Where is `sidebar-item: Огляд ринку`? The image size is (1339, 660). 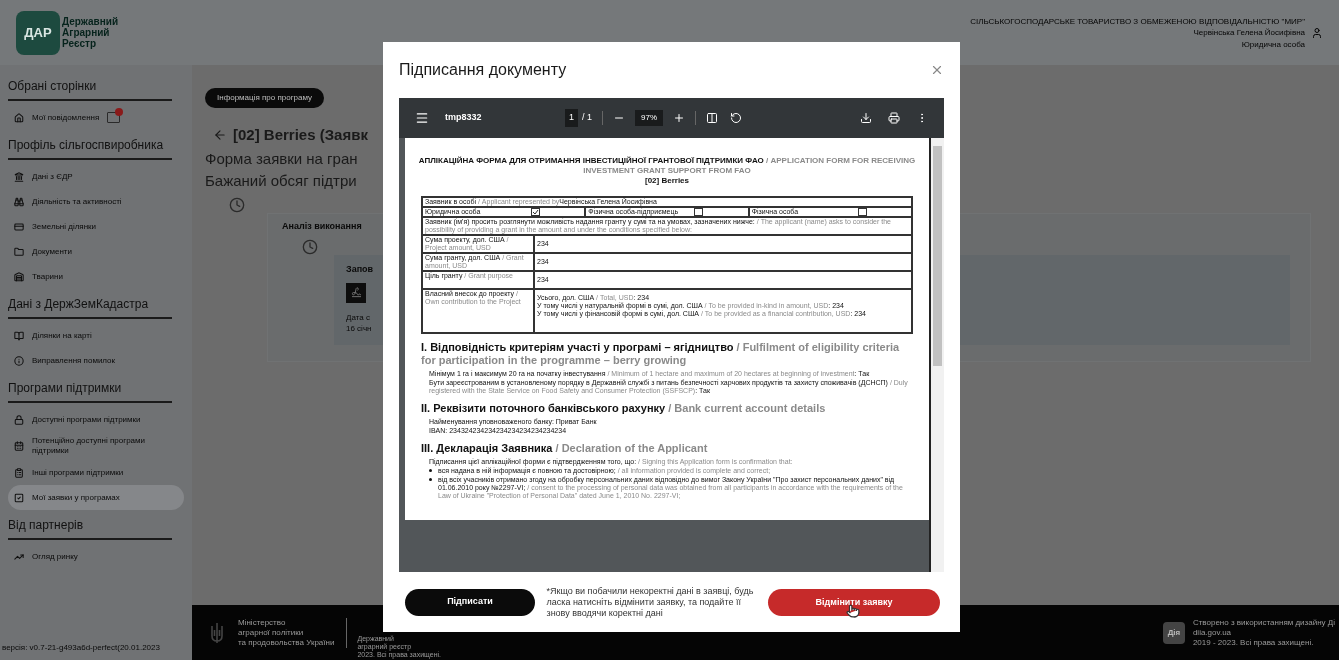
sidebar-item: Огляд ринку is located at coordinates (96, 556).